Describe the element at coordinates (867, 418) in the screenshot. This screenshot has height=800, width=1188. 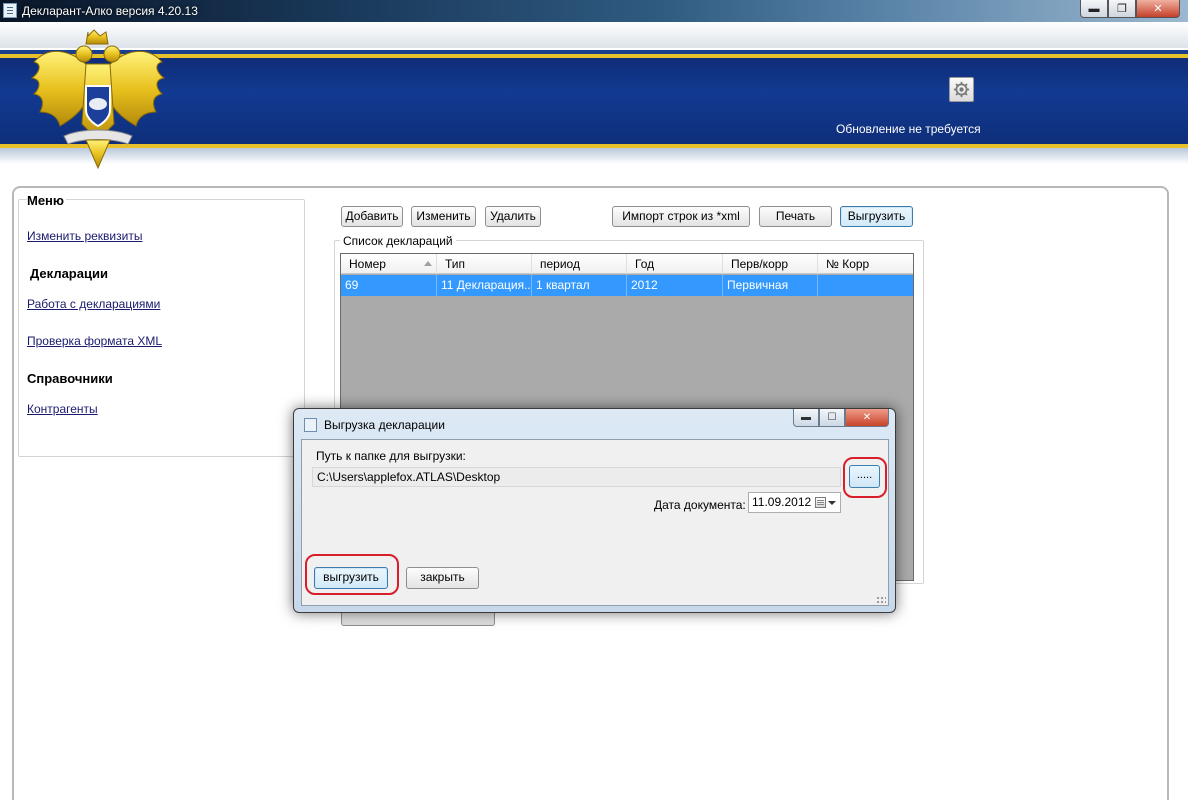
I see `dialog-close-button: ✕` at that location.